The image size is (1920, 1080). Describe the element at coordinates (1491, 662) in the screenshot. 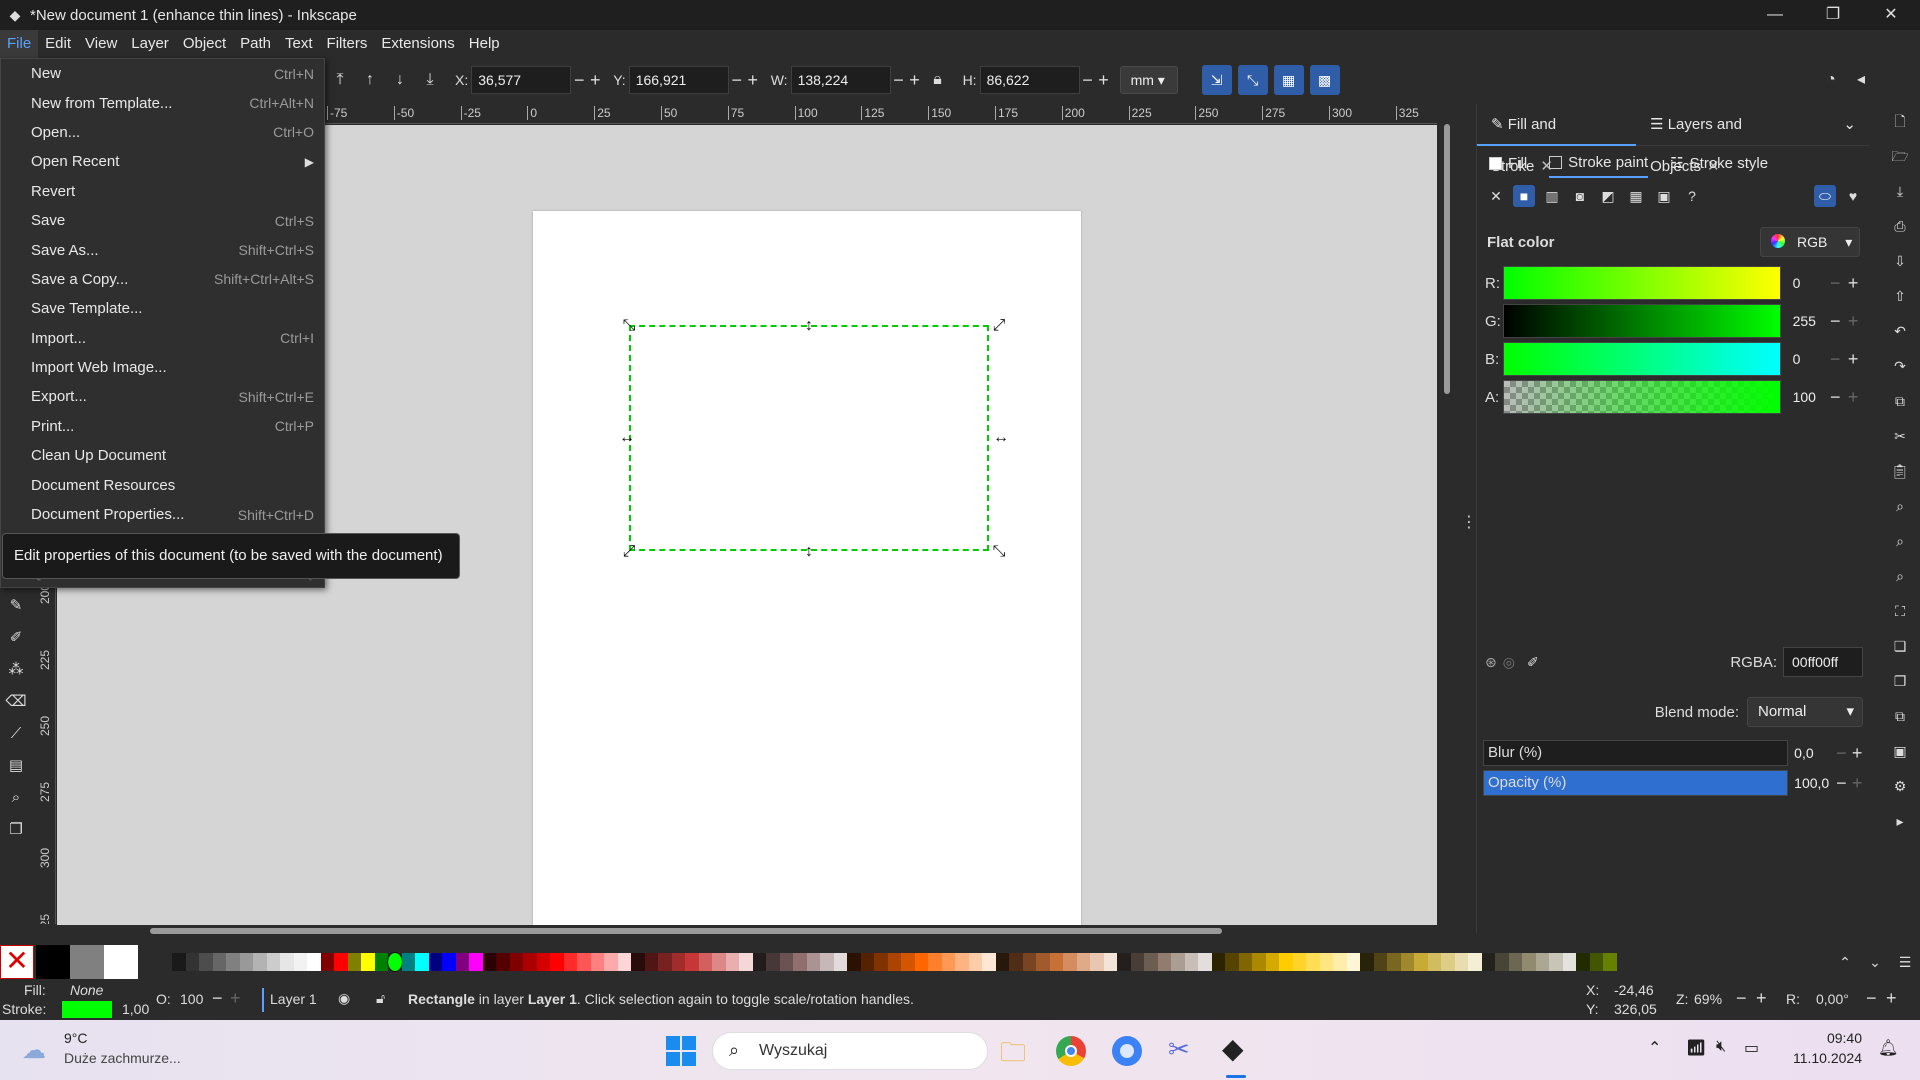

I see `color-managed-icon: ⊛` at that location.